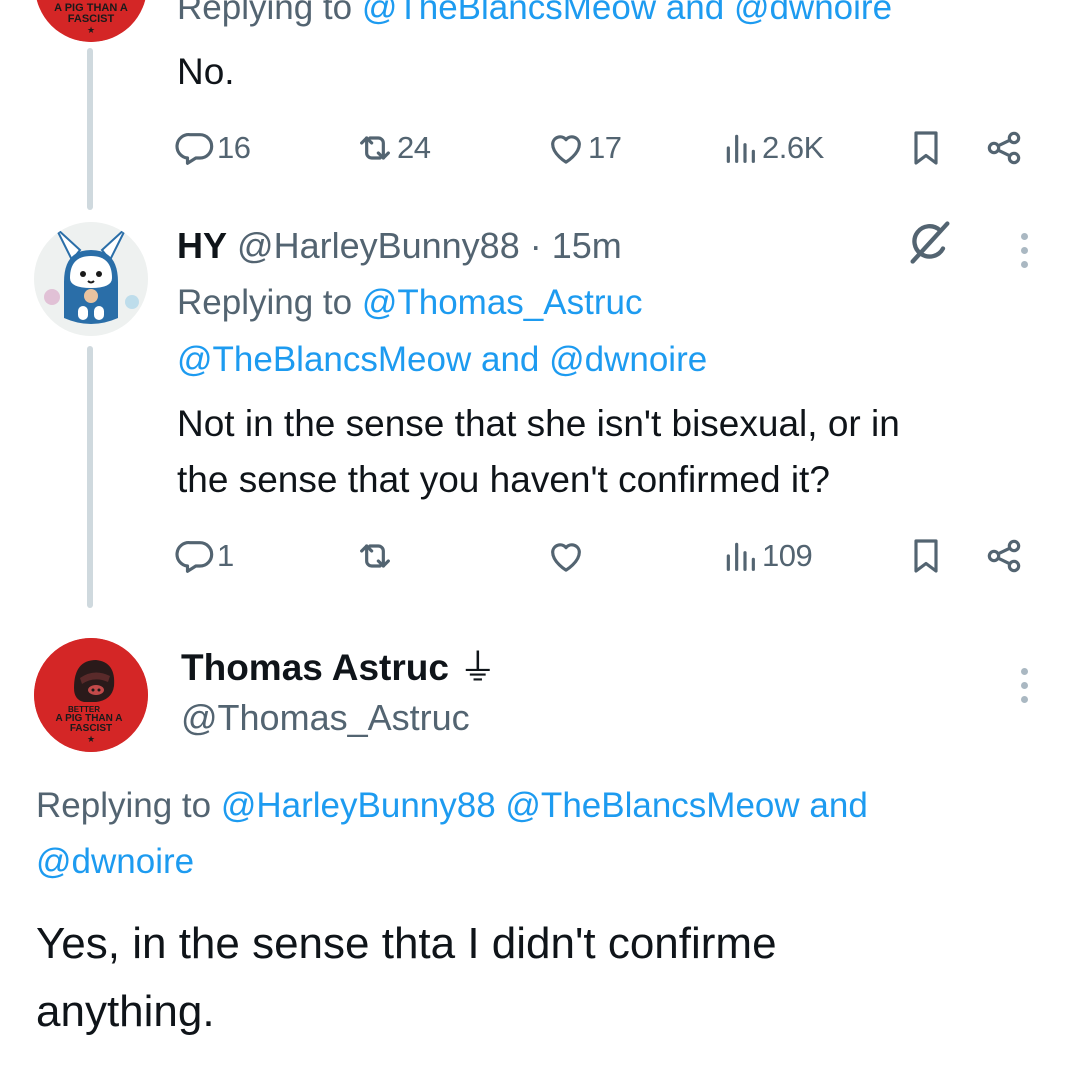 The width and height of the screenshot is (1080, 1080). I want to click on tweet-text: No., so click(206, 71).